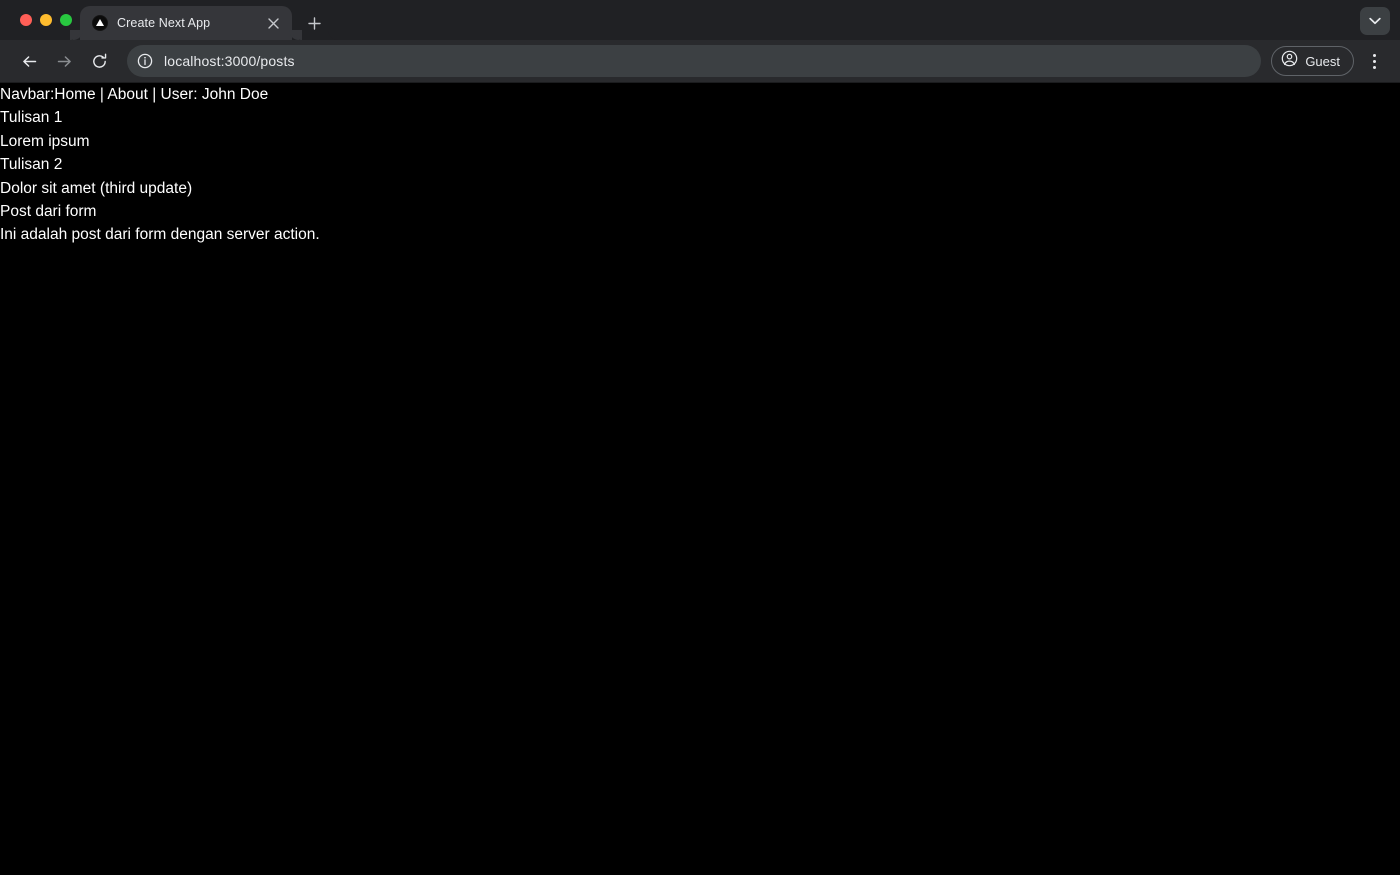  What do you see at coordinates (1322, 61) in the screenshot?
I see `profile-label: Guest` at bounding box center [1322, 61].